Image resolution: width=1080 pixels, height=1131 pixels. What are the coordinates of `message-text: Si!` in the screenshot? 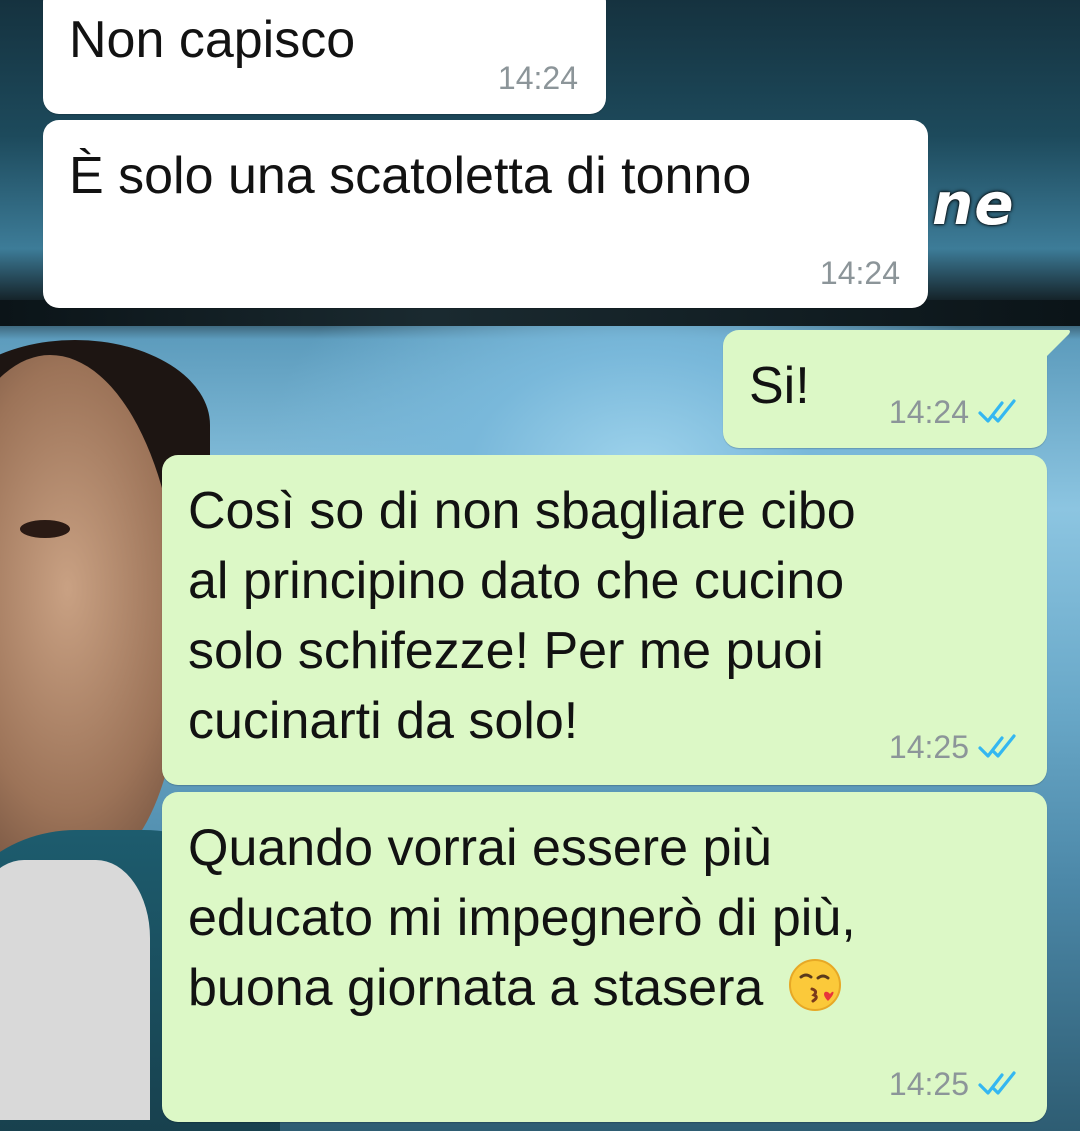 It's located at (779, 386).